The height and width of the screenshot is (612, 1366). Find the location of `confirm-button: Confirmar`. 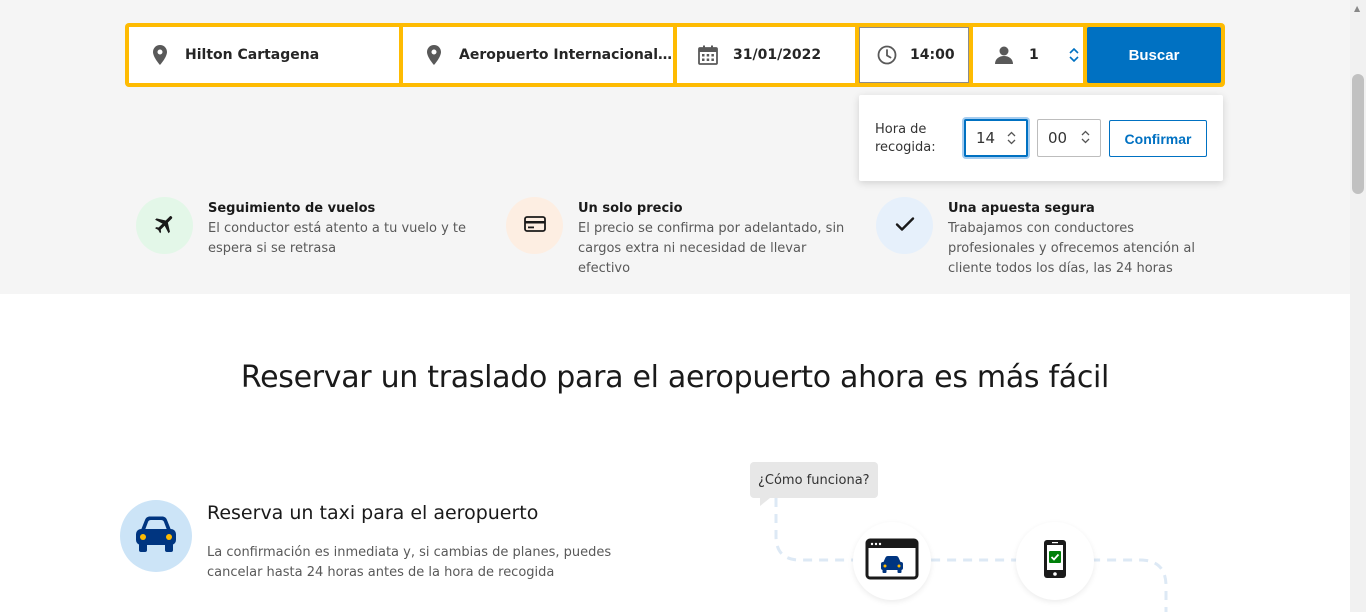

confirm-button: Confirmar is located at coordinates (1158, 138).